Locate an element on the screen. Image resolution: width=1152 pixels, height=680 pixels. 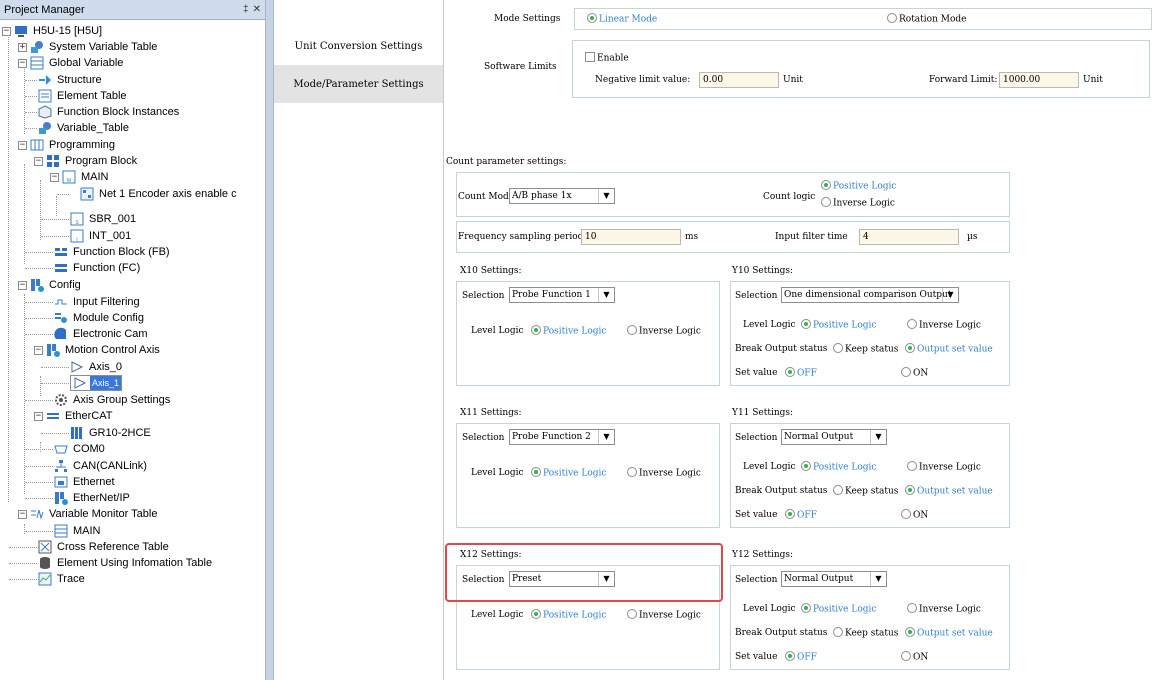
tree-node-gr10: GR10-2HCE is located at coordinates (111, 433).